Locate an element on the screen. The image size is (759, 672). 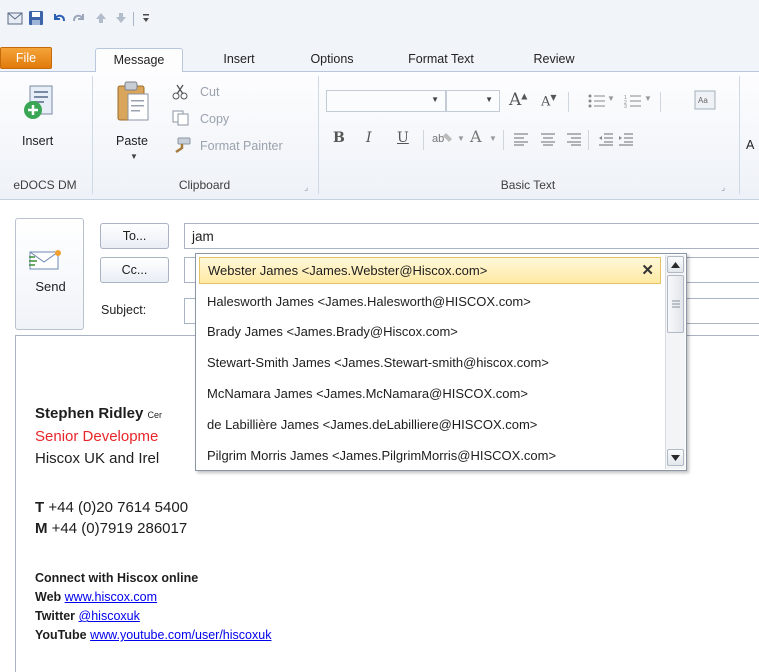
clipboard-launcher-icon: ⌟ is located at coordinates (306, 187).